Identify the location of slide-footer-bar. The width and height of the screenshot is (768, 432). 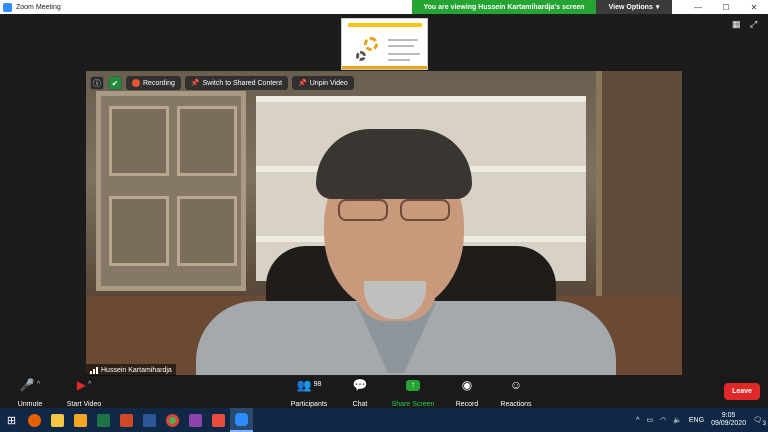
(384, 67).